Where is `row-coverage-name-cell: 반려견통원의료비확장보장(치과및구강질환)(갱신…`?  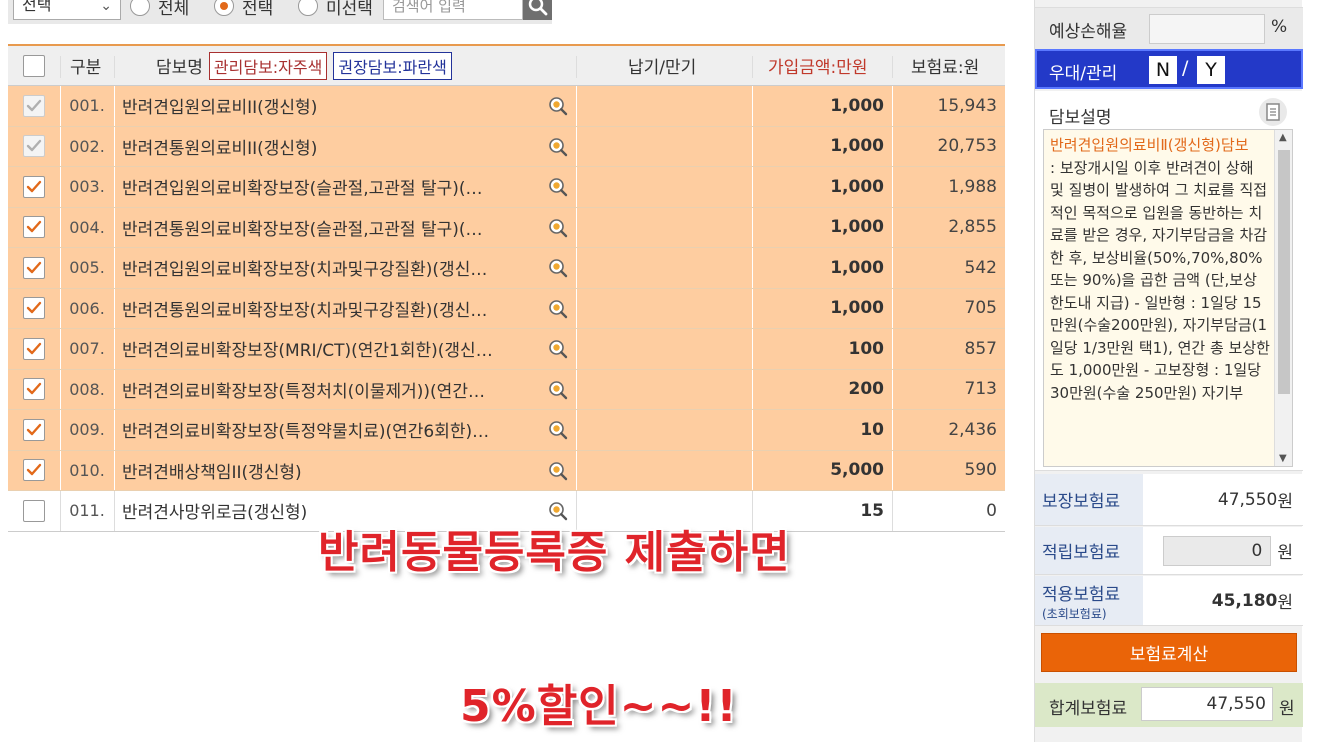 row-coverage-name-cell: 반려견통원의료비확장보장(치과및구강질환)(갱신… is located at coordinates (345, 309).